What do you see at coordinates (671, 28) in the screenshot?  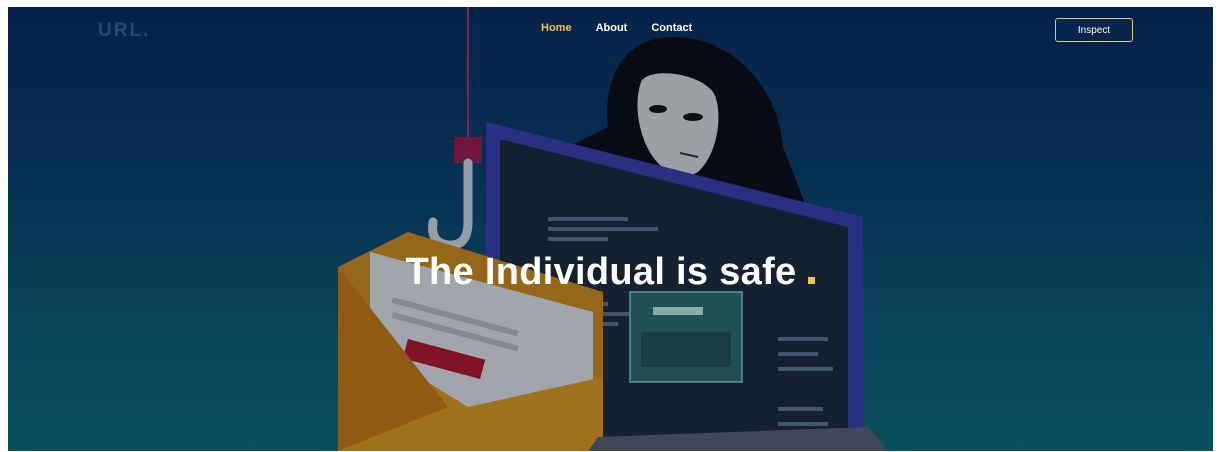 I see `nav-link-contact: Contact` at bounding box center [671, 28].